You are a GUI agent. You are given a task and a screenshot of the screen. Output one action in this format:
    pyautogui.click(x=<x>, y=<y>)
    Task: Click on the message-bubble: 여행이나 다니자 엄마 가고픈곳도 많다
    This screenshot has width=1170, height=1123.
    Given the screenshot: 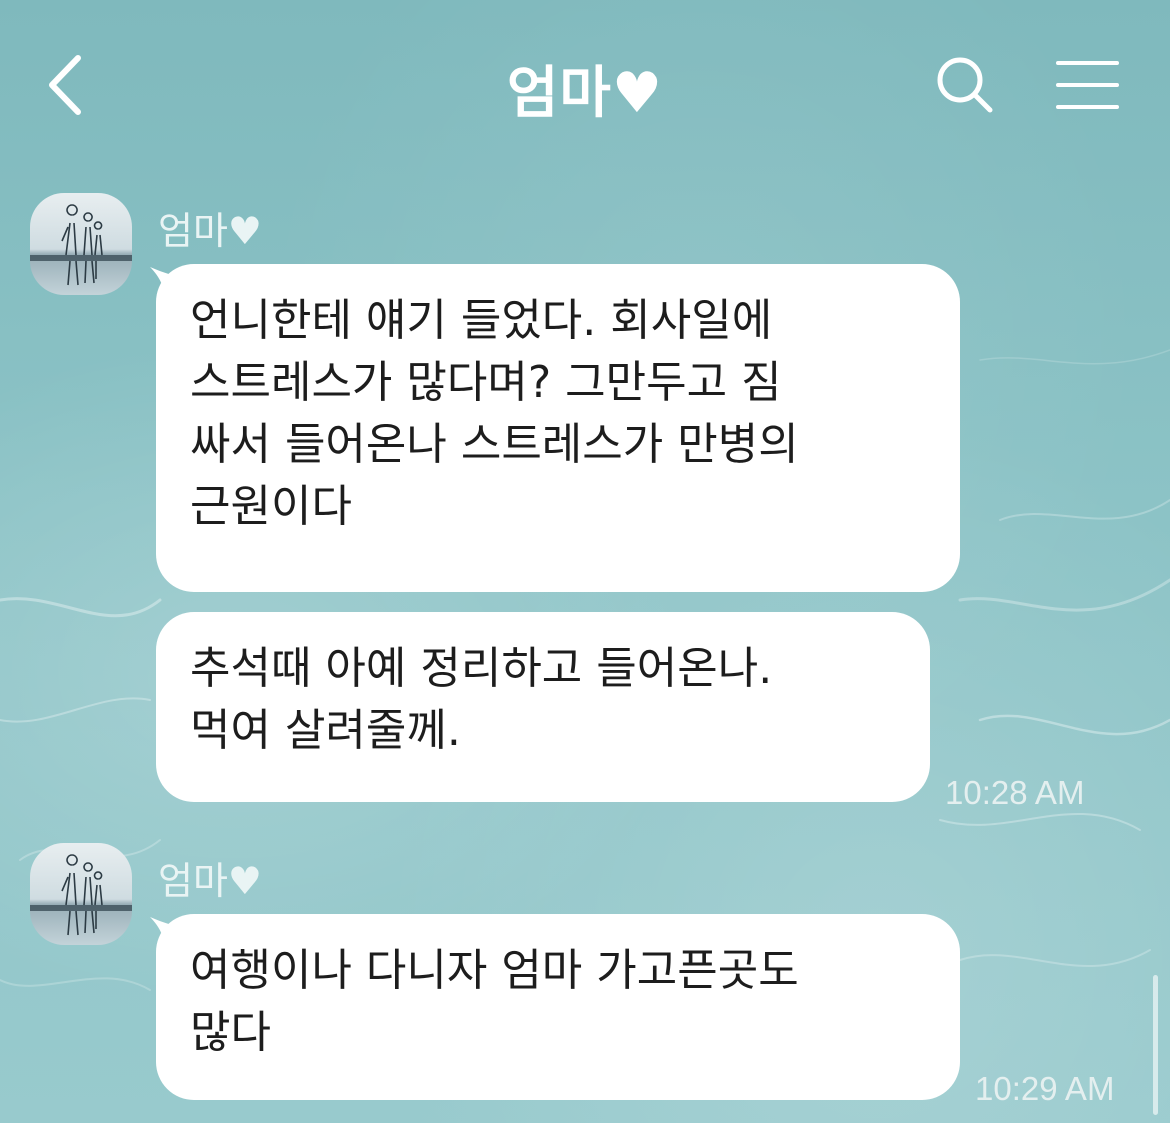 What is the action you would take?
    pyautogui.click(x=558, y=1007)
    